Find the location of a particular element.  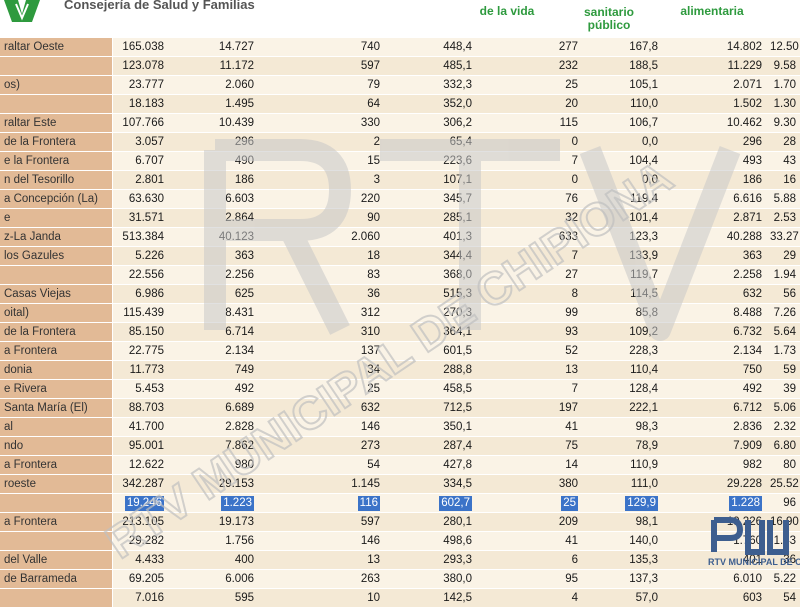

municipality-name: z-La Janda is located at coordinates (56, 237).